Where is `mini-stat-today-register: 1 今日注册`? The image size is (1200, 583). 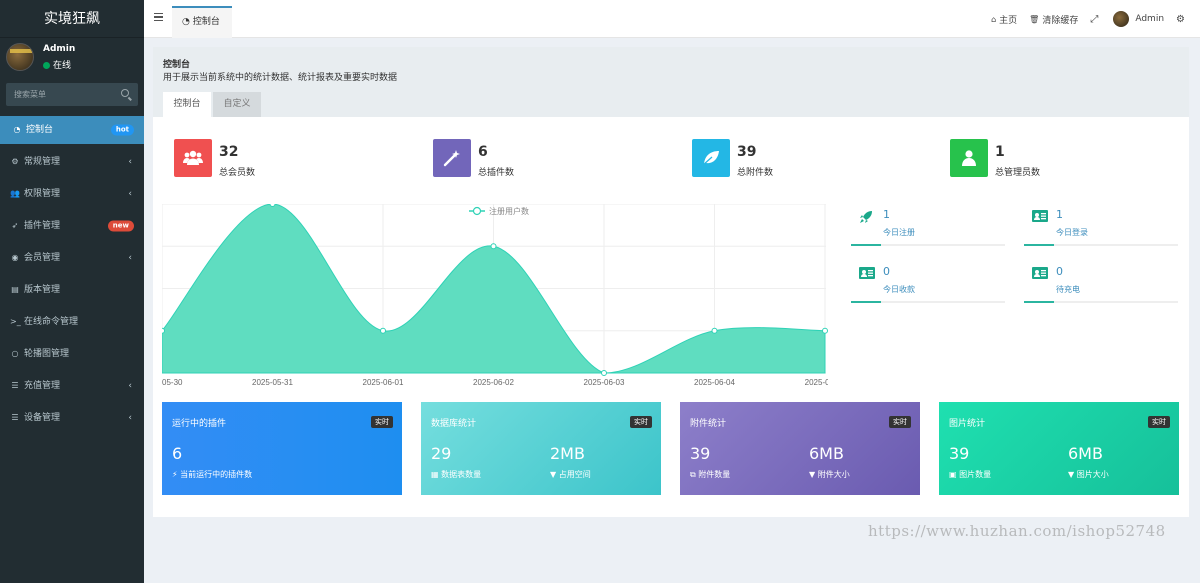 mini-stat-today-register: 1 今日注册 is located at coordinates (928, 224).